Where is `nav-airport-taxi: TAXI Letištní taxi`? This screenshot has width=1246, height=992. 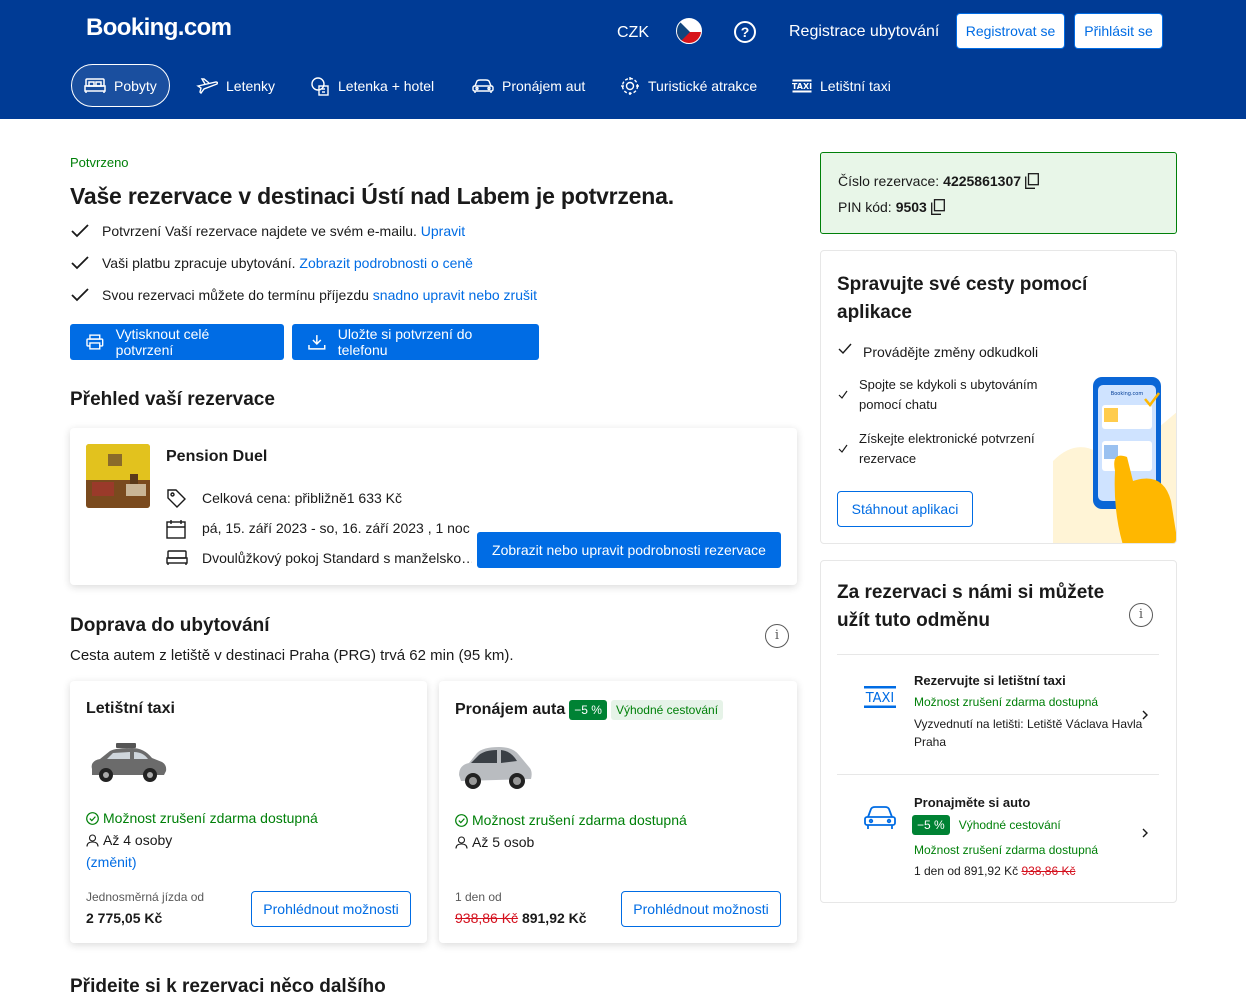
nav-airport-taxi: TAXI Letištní taxi is located at coordinates (841, 85).